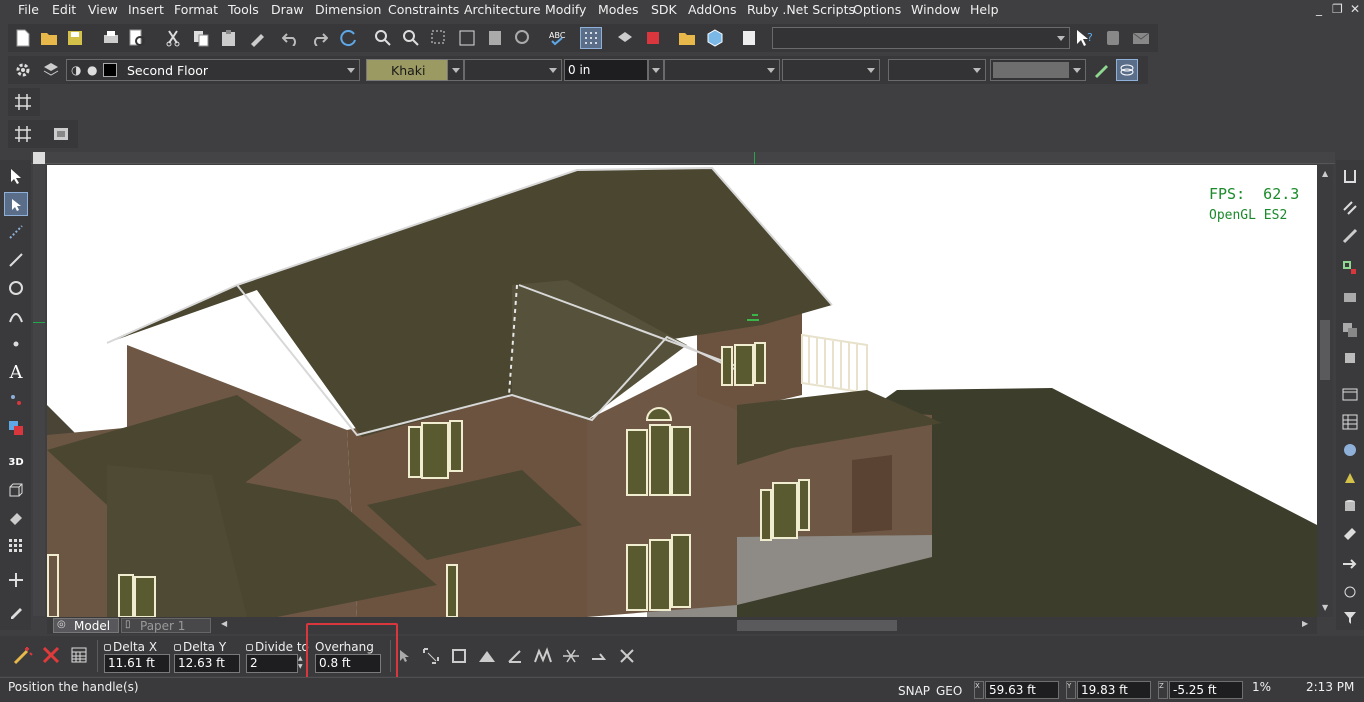 The width and height of the screenshot is (1364, 702). I want to click on network-icon, so click(1350, 592).